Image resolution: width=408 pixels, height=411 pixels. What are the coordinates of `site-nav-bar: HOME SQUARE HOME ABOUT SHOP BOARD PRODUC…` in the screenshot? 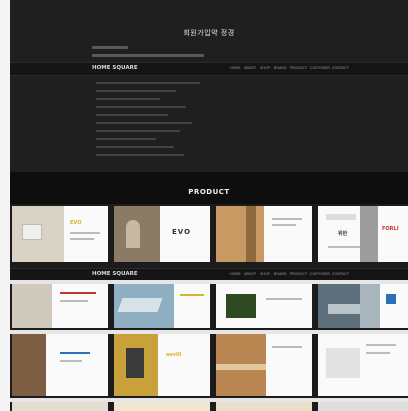 It's located at (209, 69).